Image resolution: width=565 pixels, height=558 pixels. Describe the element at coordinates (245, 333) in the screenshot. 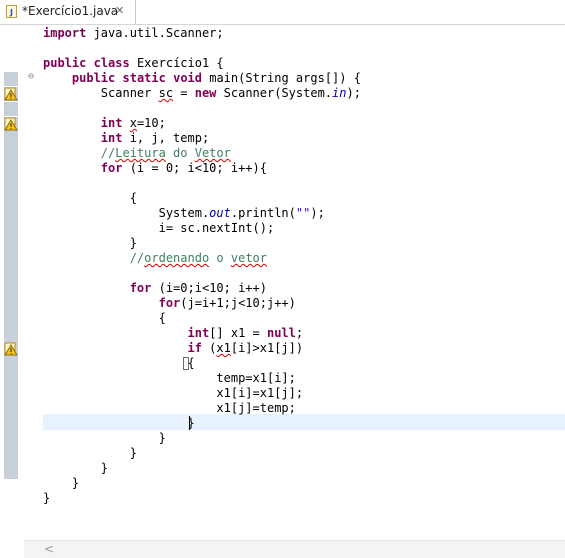

I see `code-line-21: int[] x1 = null;` at that location.